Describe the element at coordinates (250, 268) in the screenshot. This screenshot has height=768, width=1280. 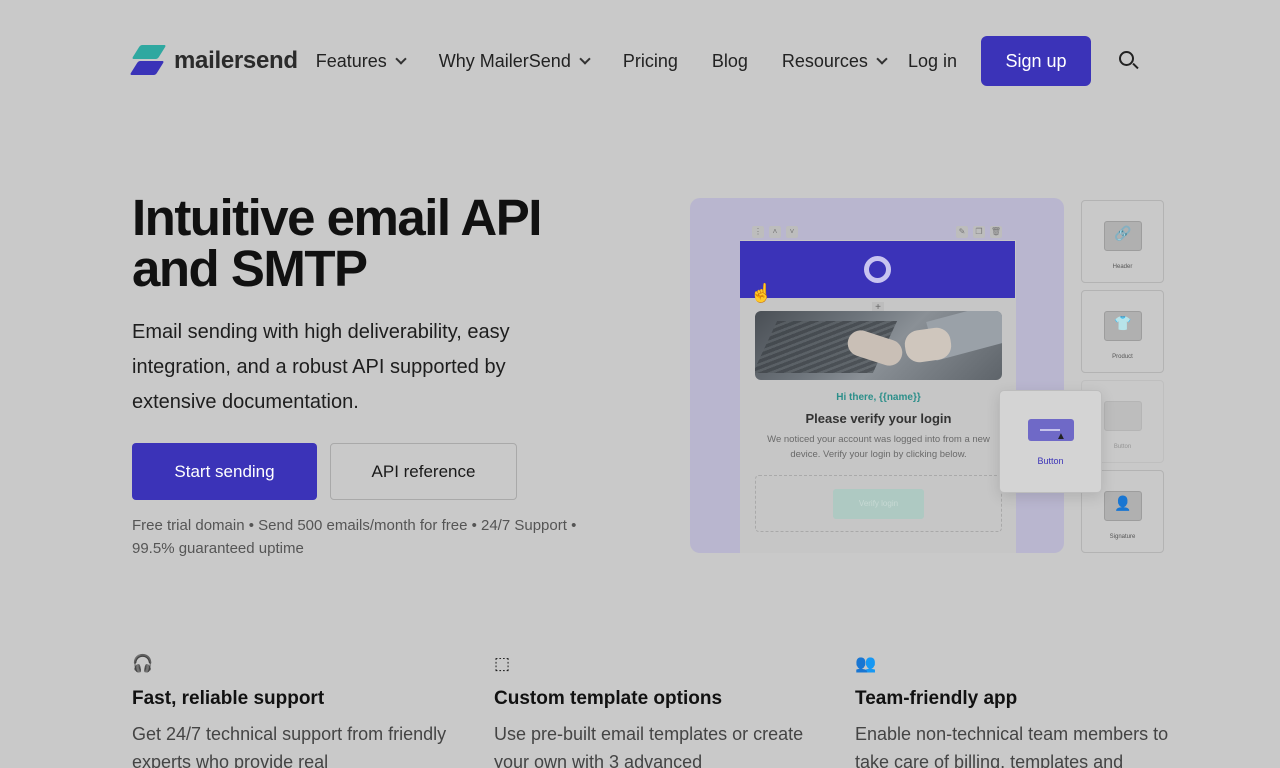
I see `hero-title-line-2: and SMTP` at that location.